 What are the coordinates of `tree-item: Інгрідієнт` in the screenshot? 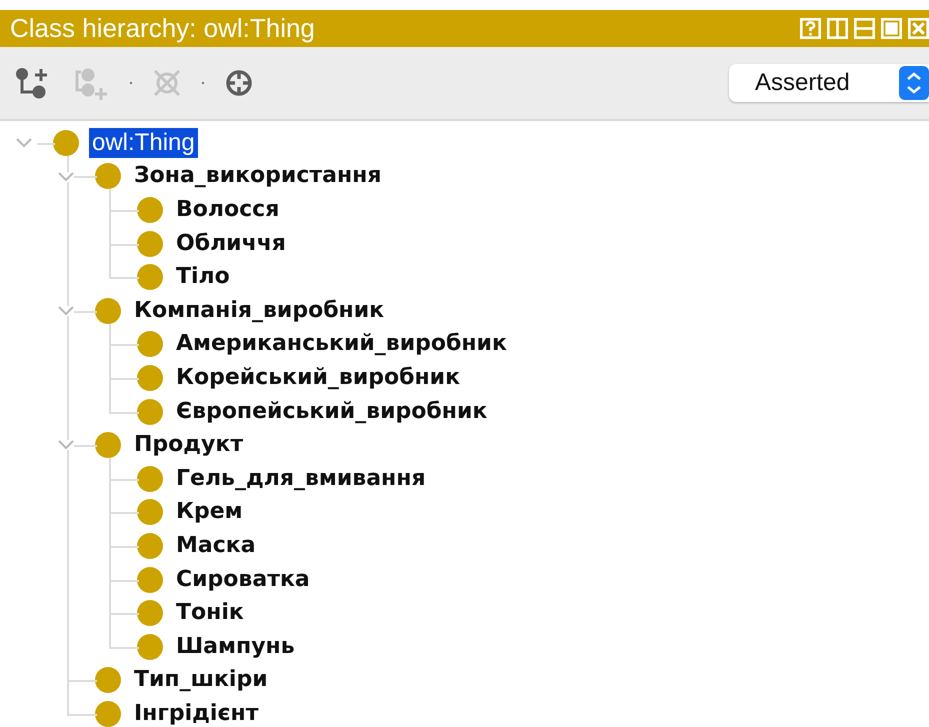 It's located at (196, 712).